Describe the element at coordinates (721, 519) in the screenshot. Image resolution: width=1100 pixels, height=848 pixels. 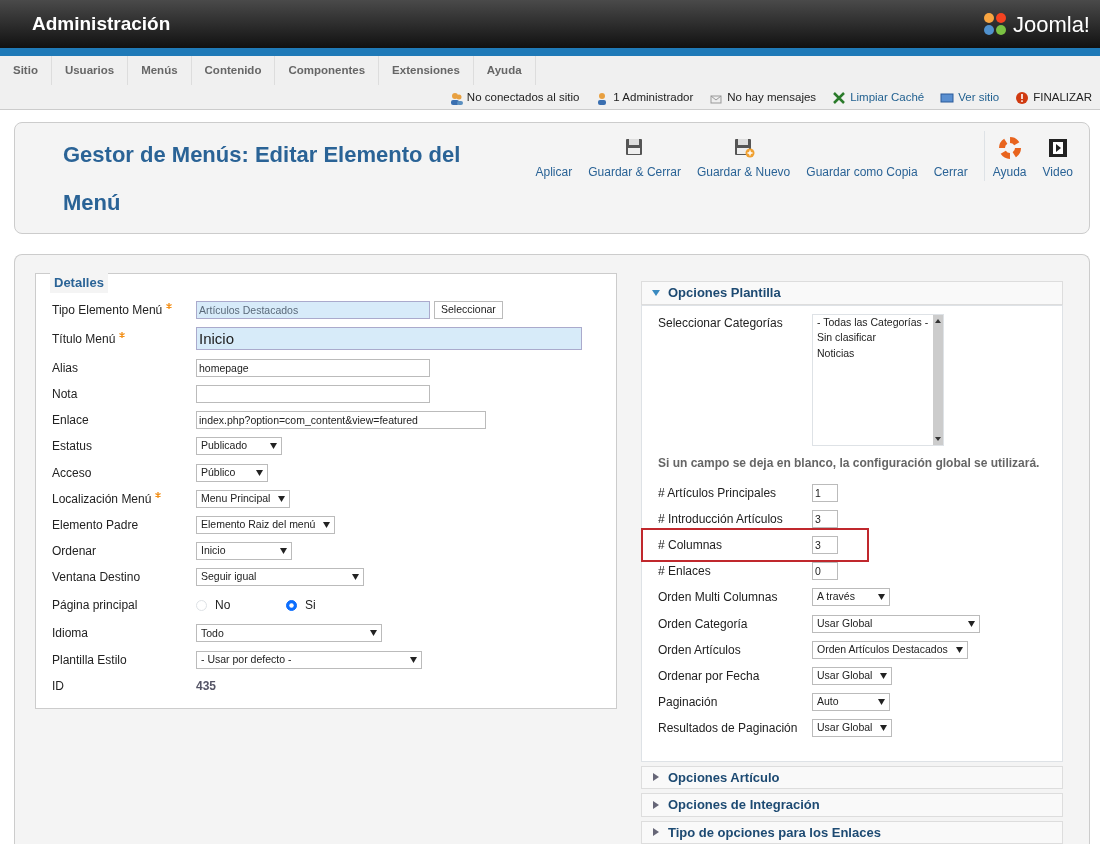
I see `field-label: # Introducción Artículos` at that location.